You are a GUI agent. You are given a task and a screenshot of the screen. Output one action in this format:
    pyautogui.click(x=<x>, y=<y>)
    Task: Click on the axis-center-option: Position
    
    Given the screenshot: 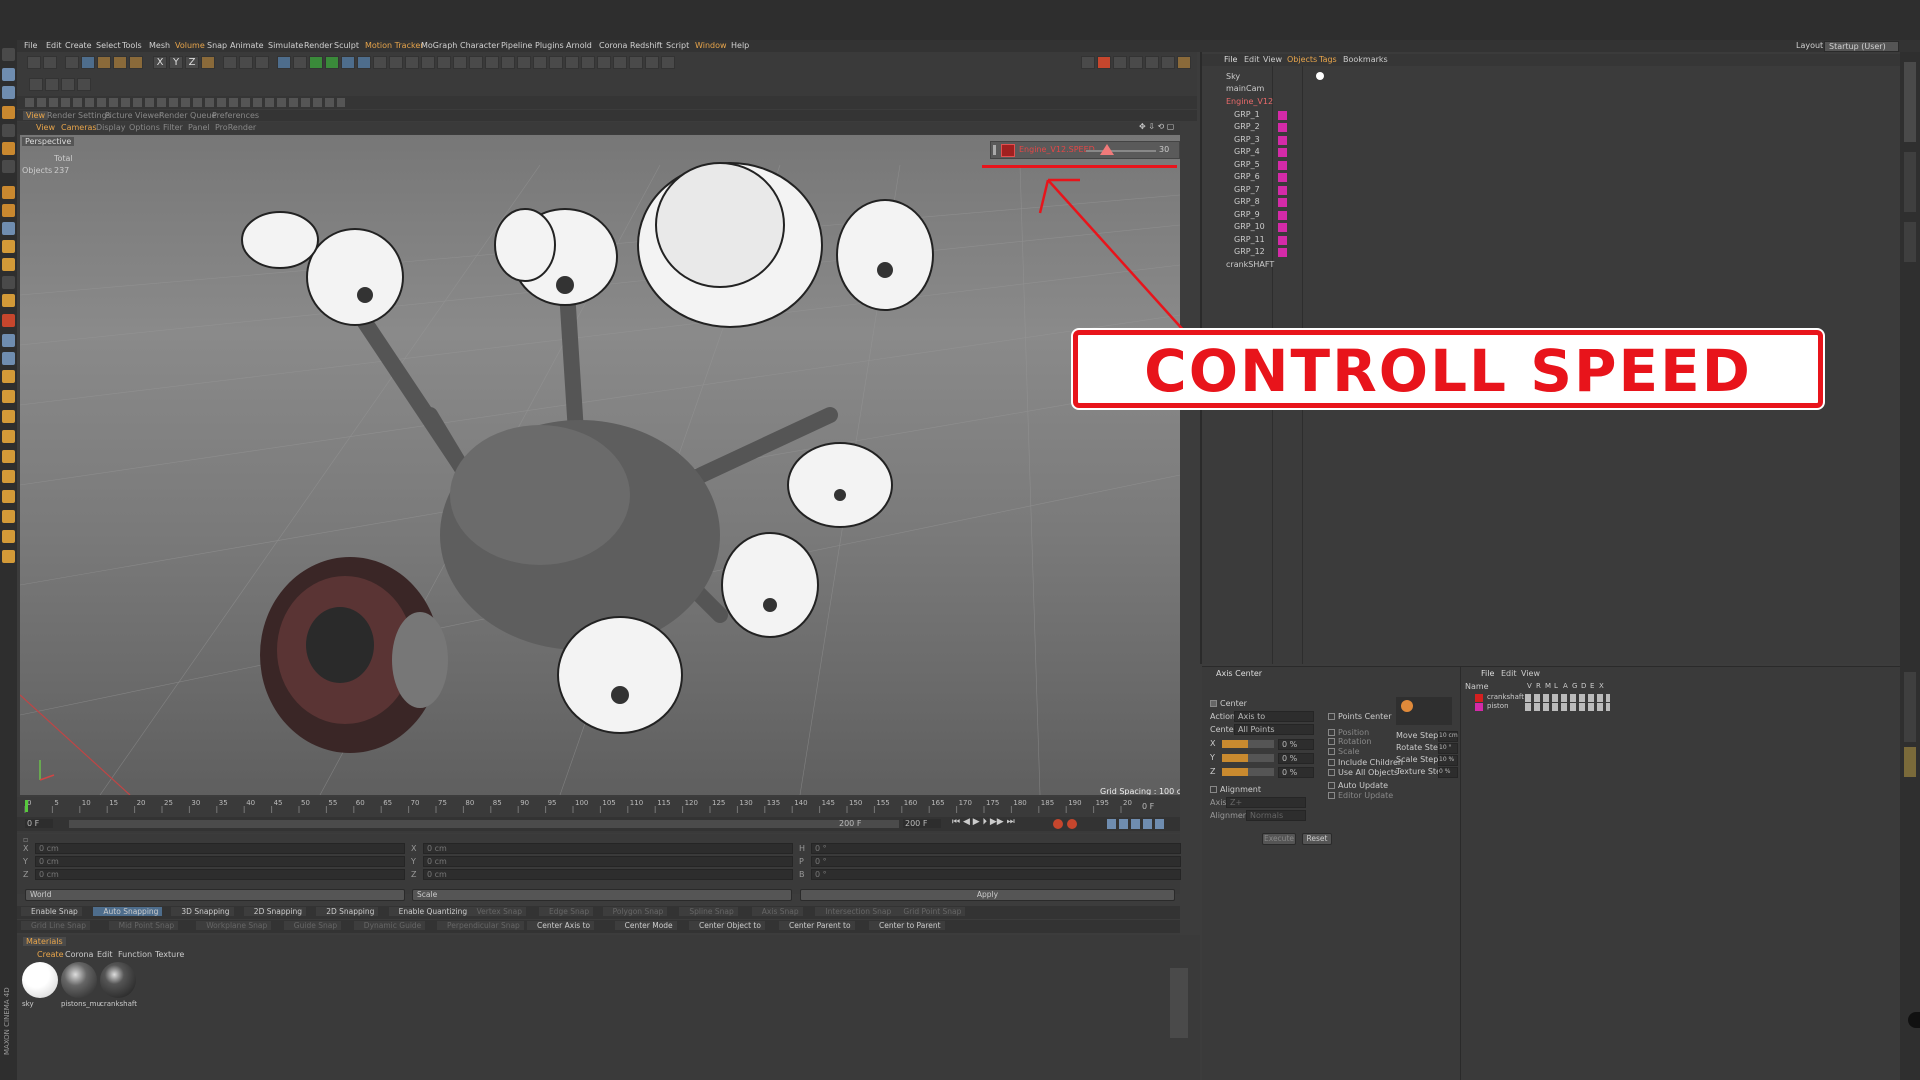 What is the action you would take?
    pyautogui.click(x=1348, y=732)
    